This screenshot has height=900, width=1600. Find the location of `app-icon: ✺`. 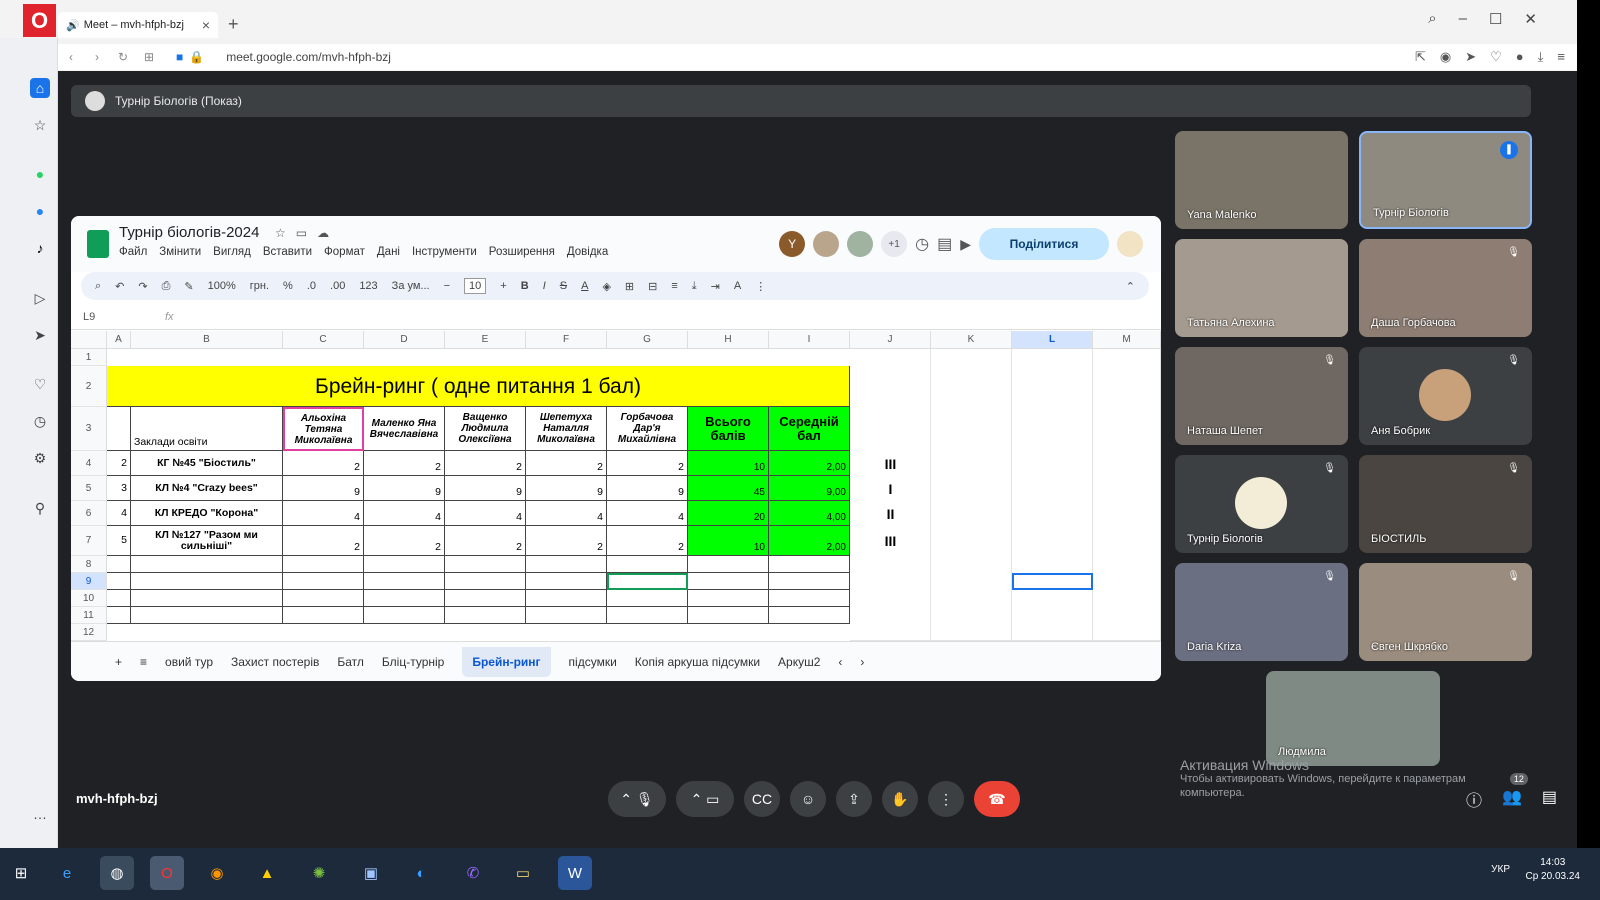

app-icon: ✺ is located at coordinates (319, 873).